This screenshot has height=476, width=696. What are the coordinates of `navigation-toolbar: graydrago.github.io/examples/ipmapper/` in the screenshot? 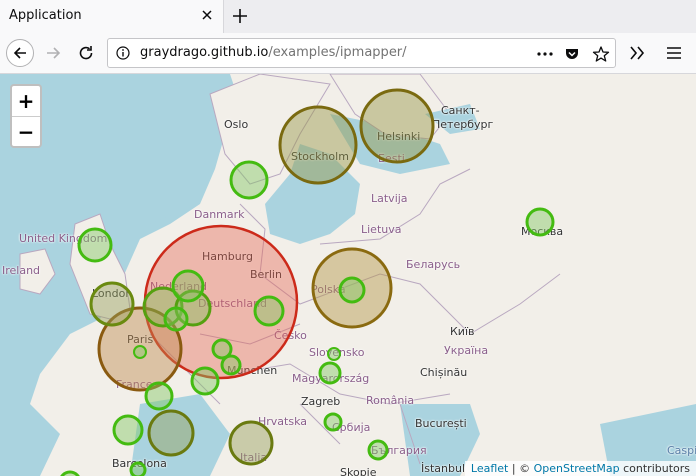 It's located at (348, 53).